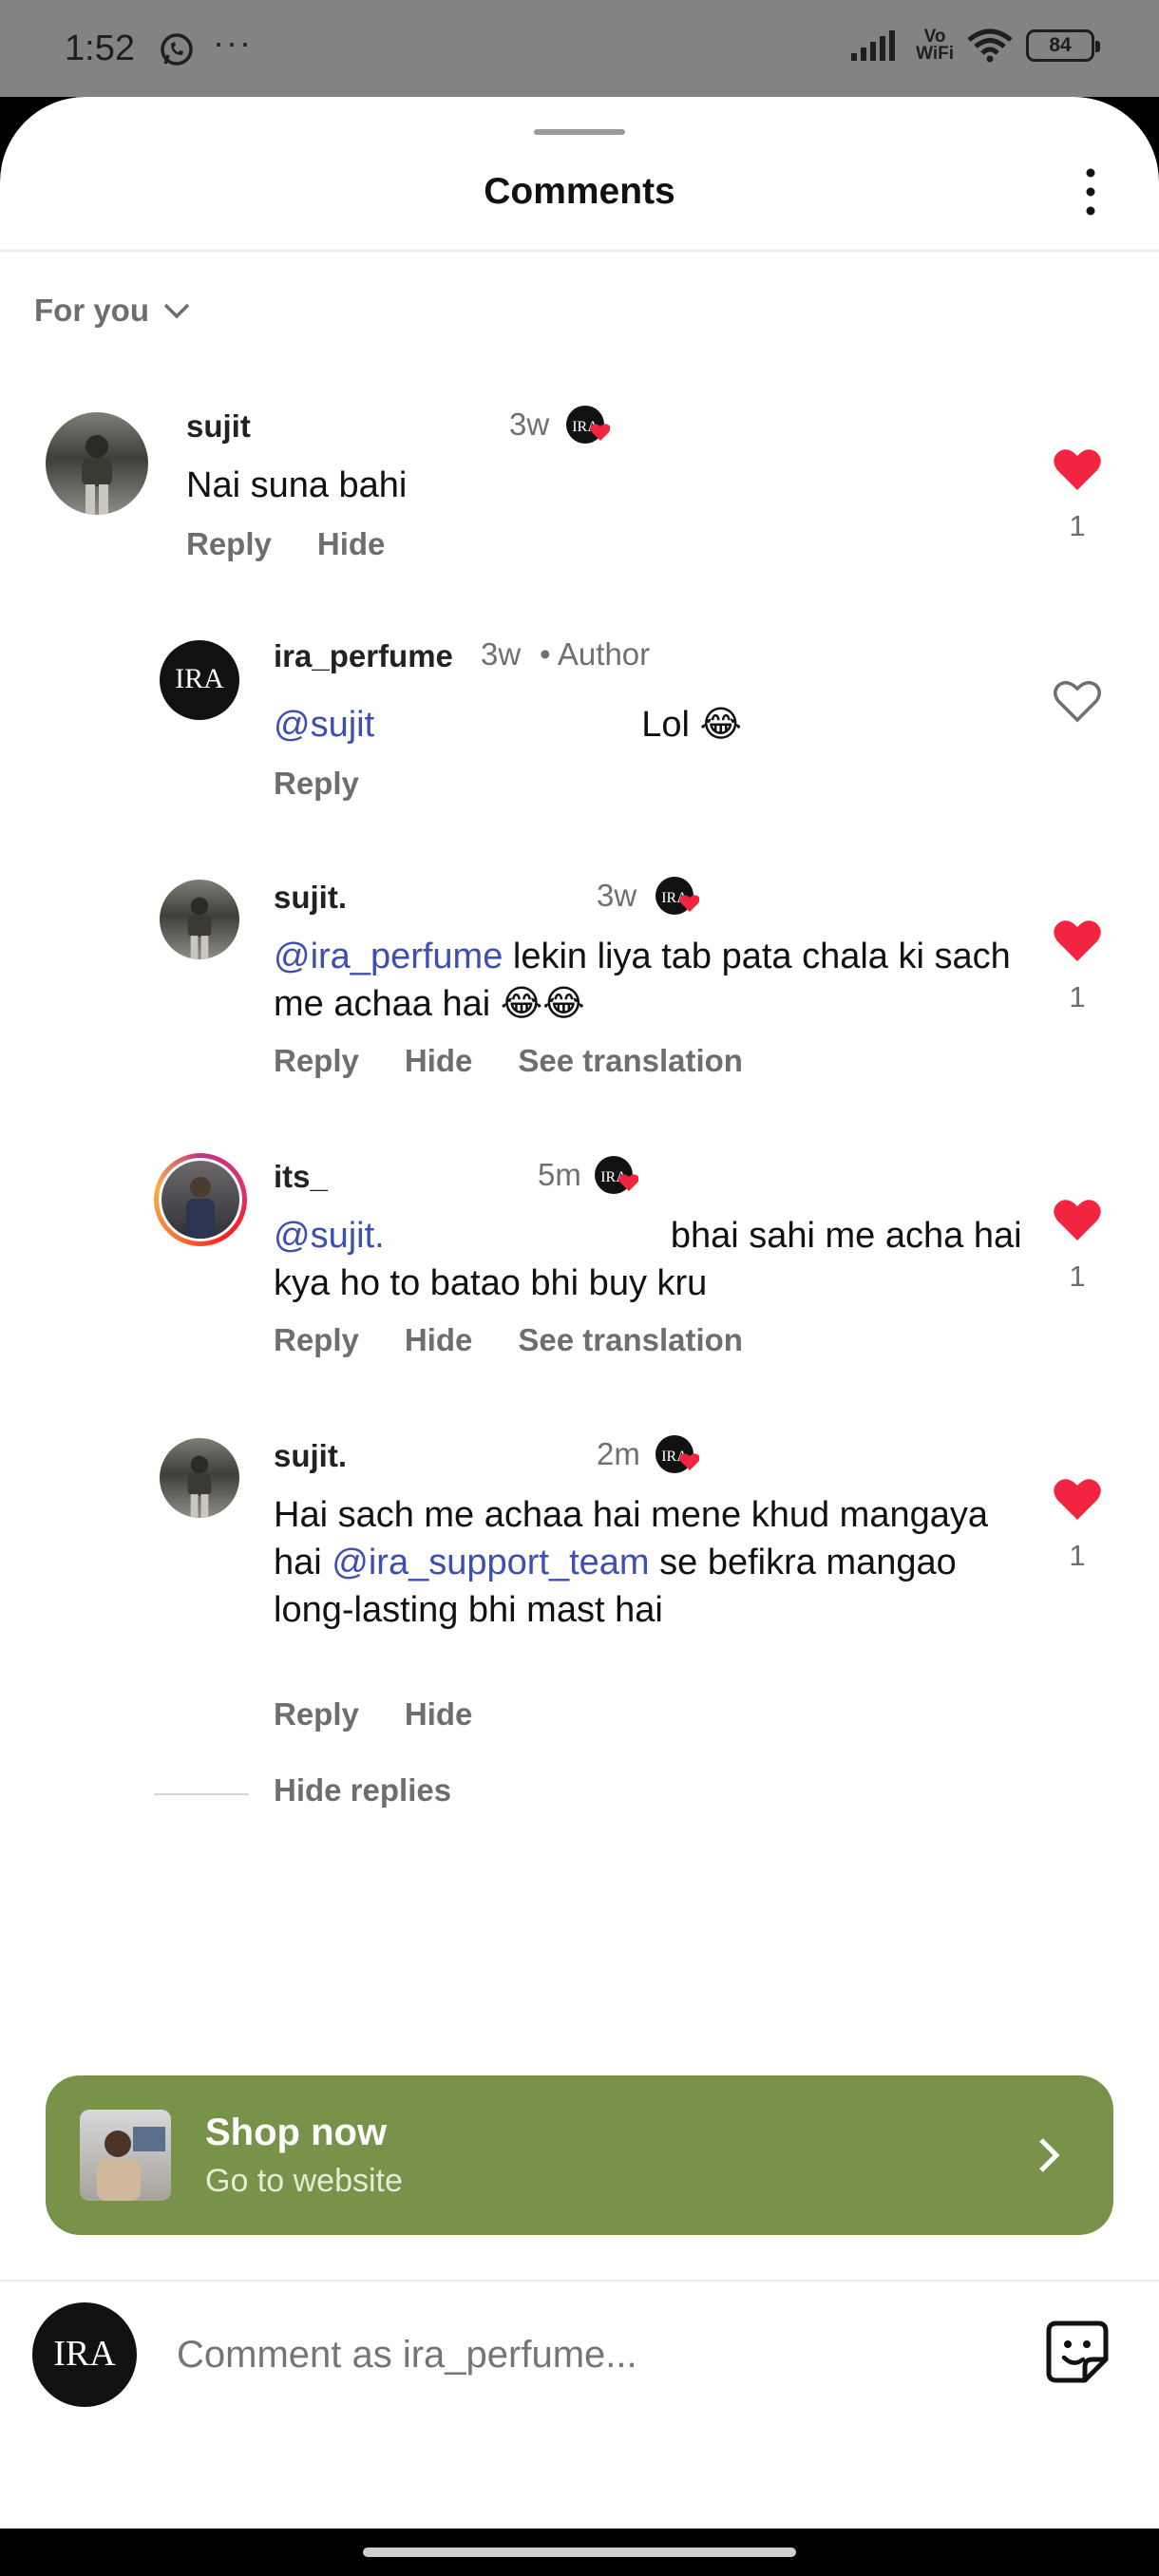 Image resolution: width=1159 pixels, height=2576 pixels. Describe the element at coordinates (618, 1453) in the screenshot. I see `comment-time: 2m` at that location.